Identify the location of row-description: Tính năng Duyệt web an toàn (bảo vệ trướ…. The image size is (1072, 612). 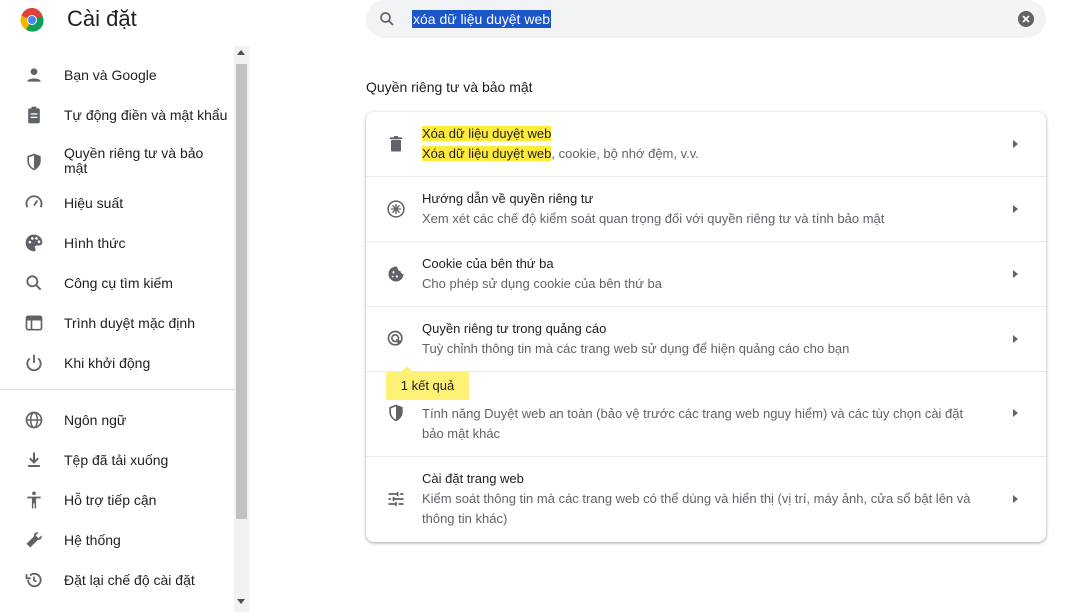
(693, 423).